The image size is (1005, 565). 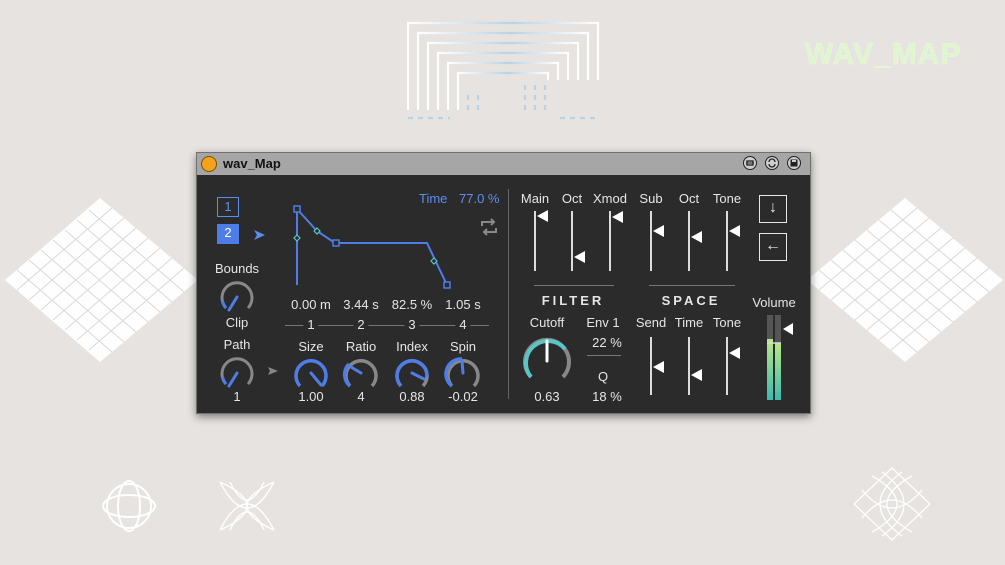 I want to click on size-knob, so click(x=311, y=374).